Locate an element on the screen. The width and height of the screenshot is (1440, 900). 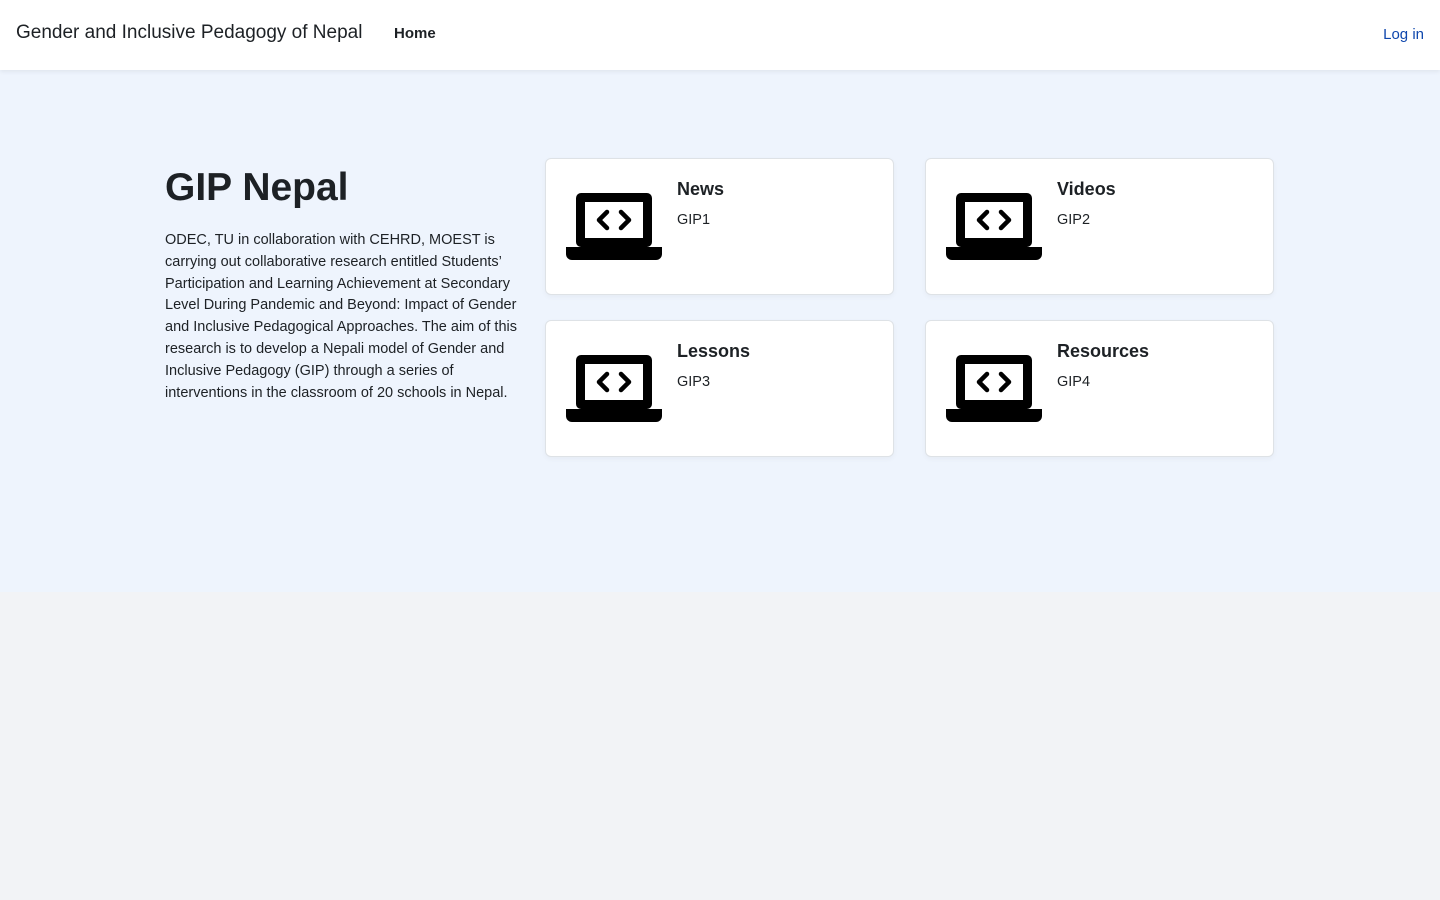
page-title: GIP Nepal is located at coordinates (257, 187).